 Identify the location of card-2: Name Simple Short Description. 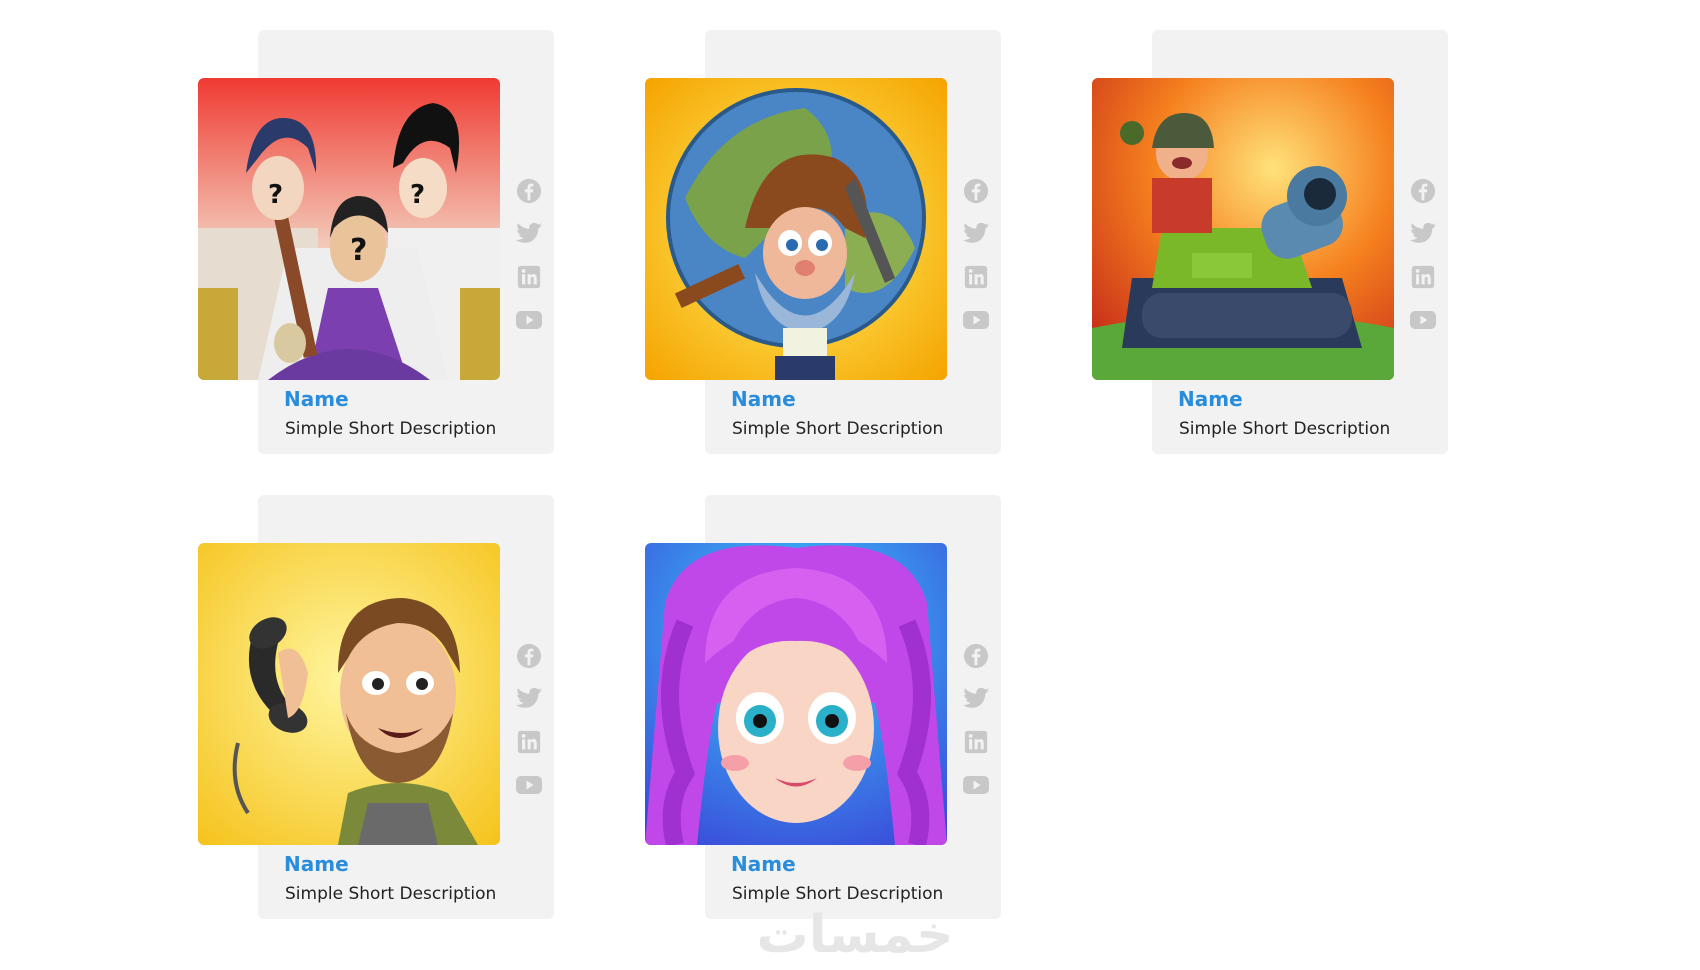
(823, 262).